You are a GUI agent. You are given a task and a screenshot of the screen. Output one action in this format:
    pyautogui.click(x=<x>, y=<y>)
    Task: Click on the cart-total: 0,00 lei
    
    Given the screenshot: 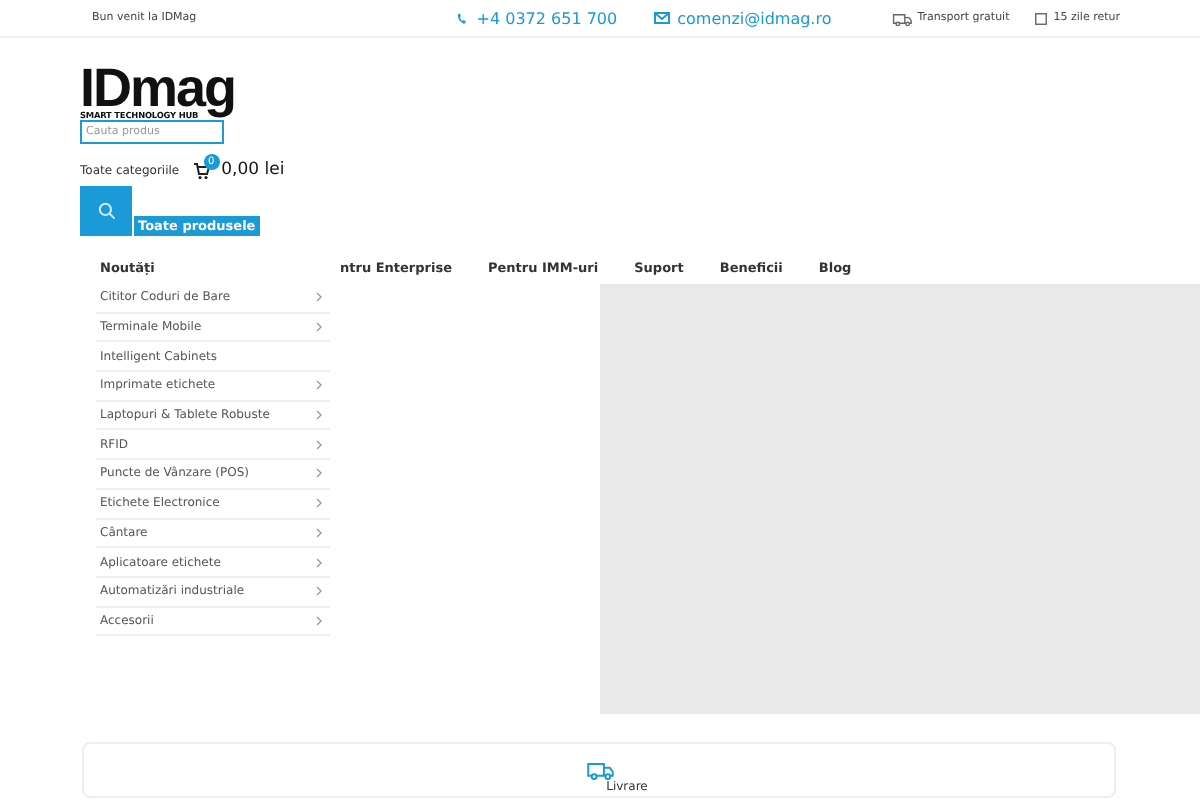 What is the action you would take?
    pyautogui.click(x=253, y=170)
    